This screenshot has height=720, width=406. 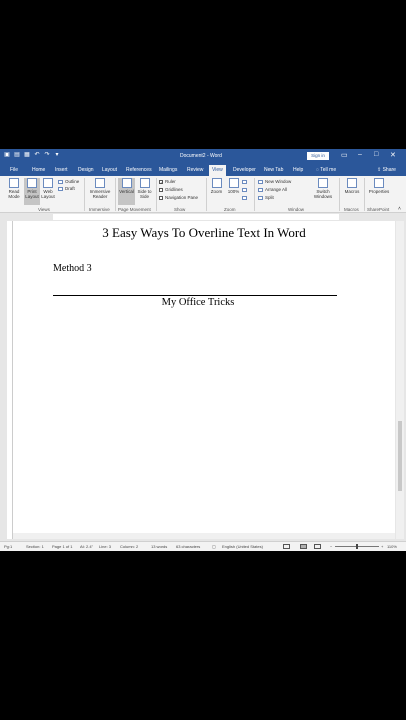 What do you see at coordinates (38, 170) in the screenshot?
I see `tab-home: Home` at bounding box center [38, 170].